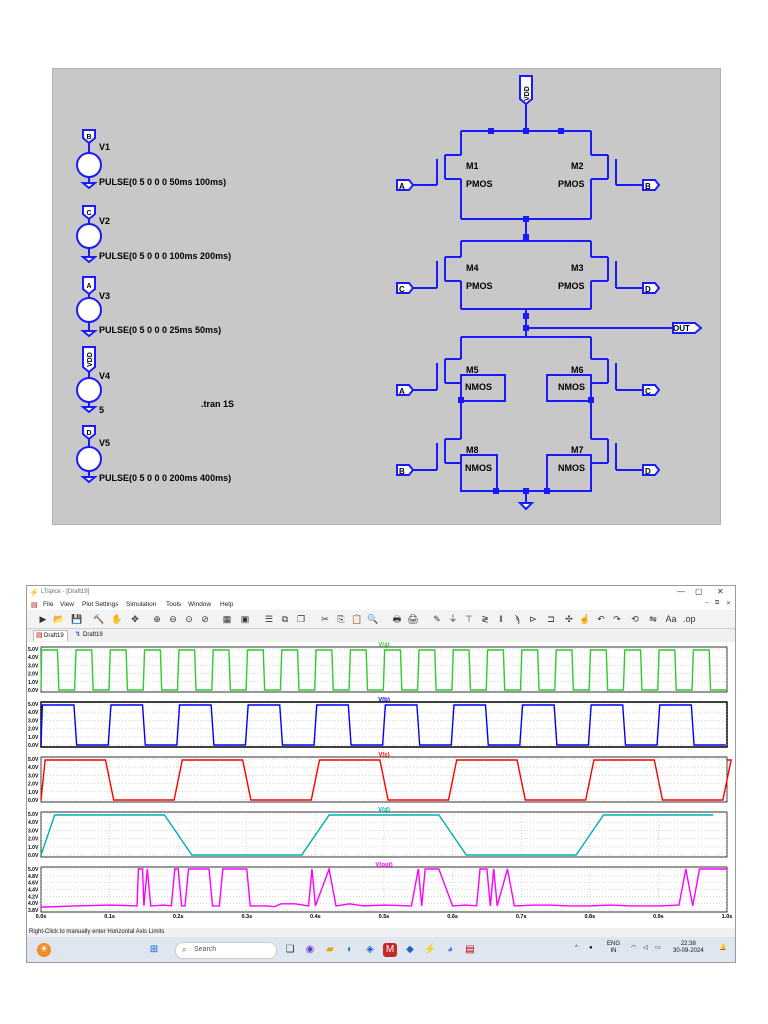  What do you see at coordinates (350, 950) in the screenshot?
I see `edge-icon: ◐` at bounding box center [350, 950].